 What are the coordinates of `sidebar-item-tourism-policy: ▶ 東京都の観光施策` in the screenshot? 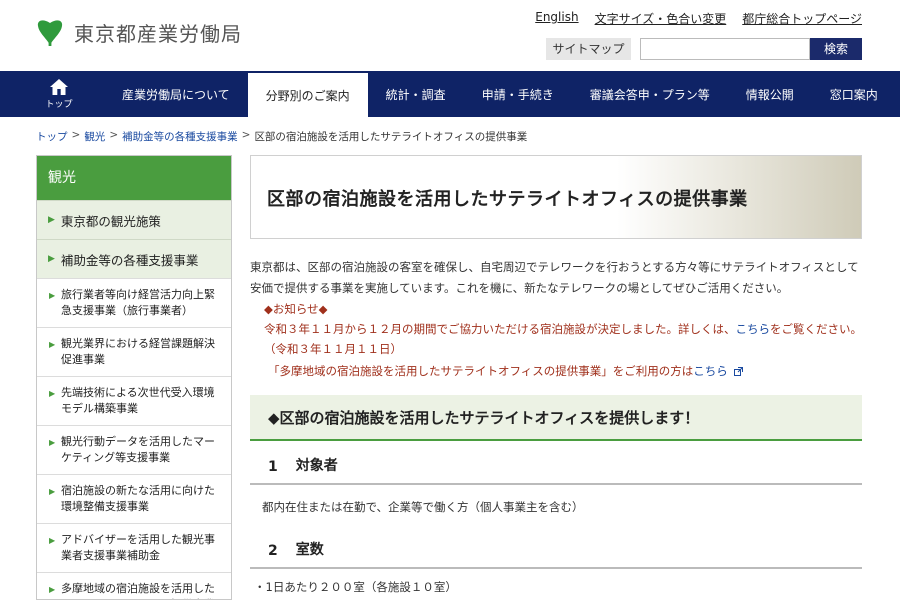 It's located at (134, 219).